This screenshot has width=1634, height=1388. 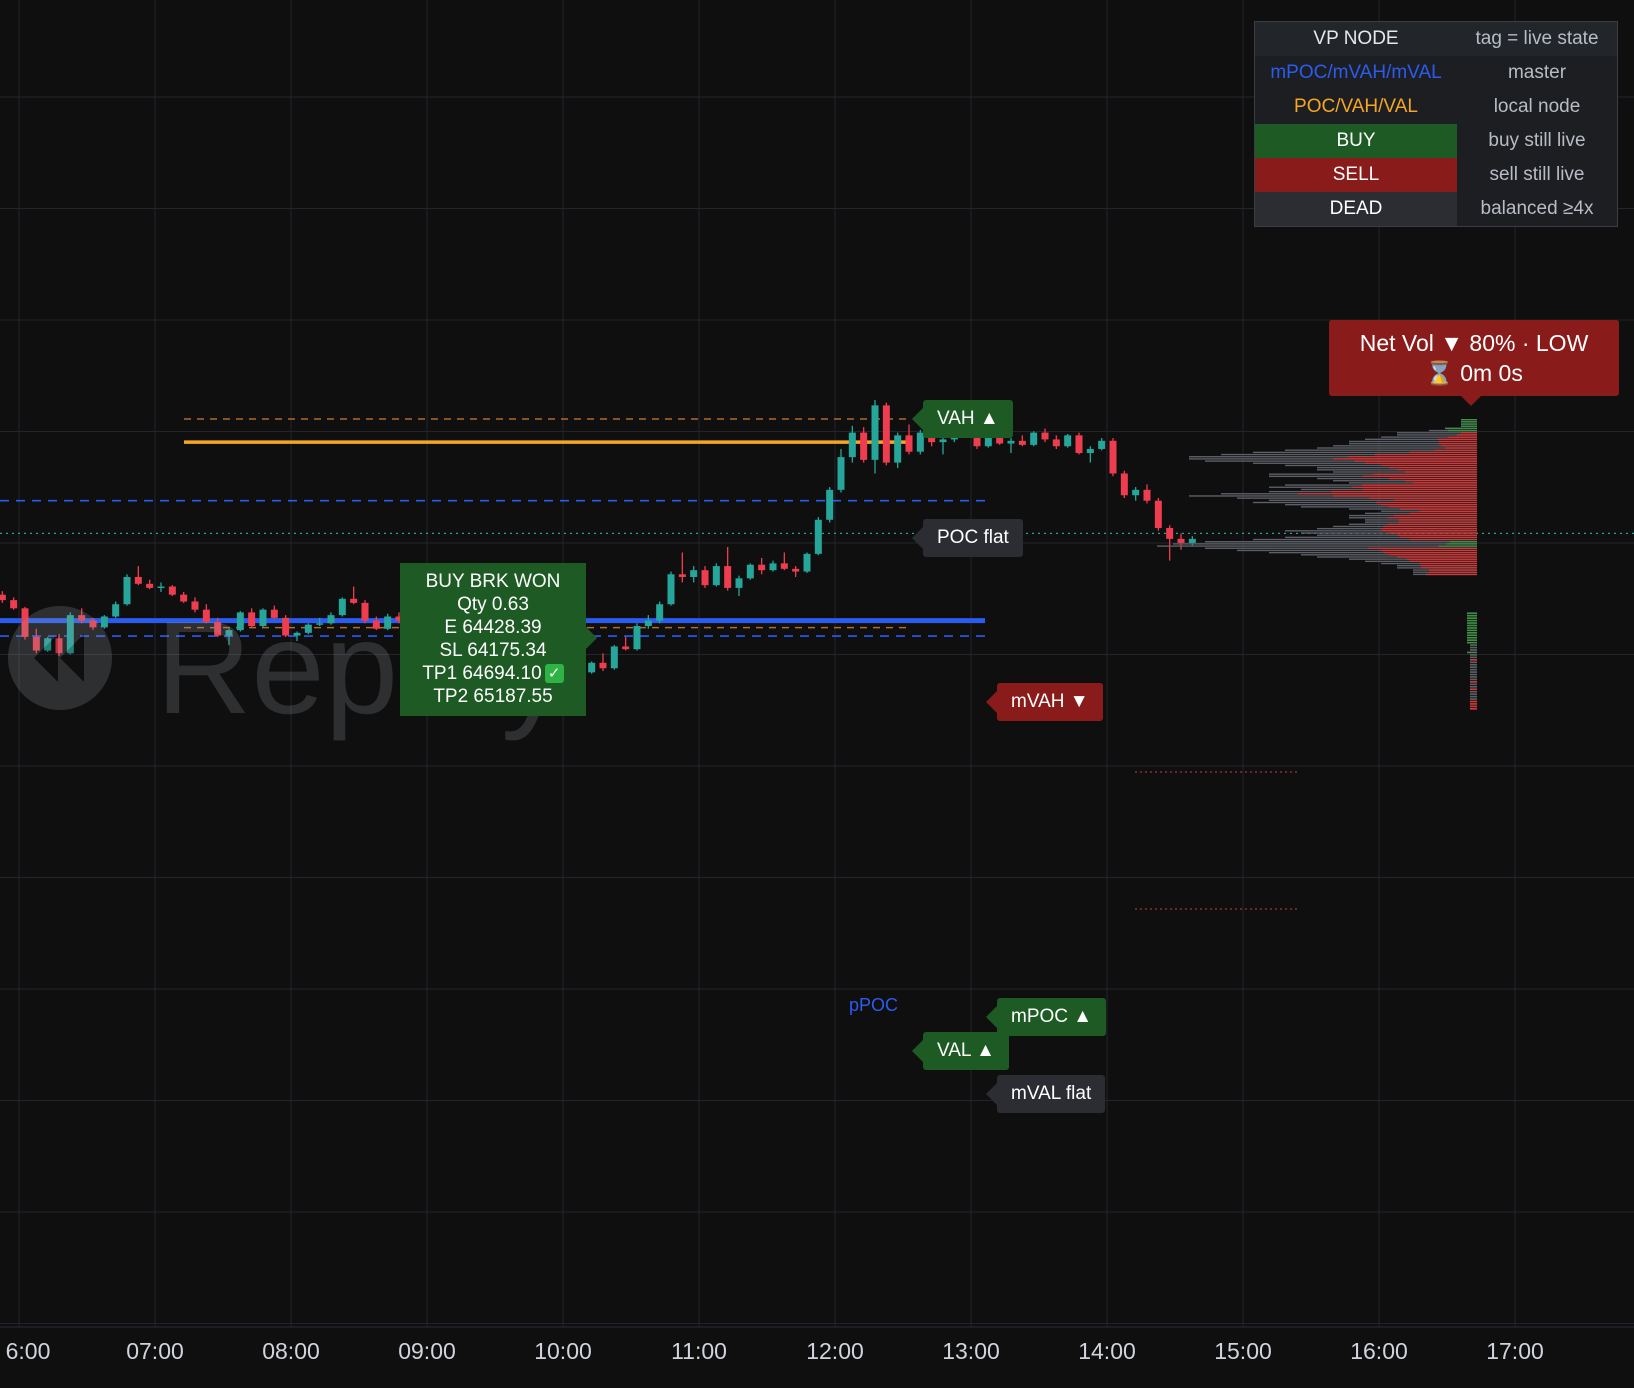 What do you see at coordinates (967, 538) in the screenshot?
I see `poc-tag: POC flat` at bounding box center [967, 538].